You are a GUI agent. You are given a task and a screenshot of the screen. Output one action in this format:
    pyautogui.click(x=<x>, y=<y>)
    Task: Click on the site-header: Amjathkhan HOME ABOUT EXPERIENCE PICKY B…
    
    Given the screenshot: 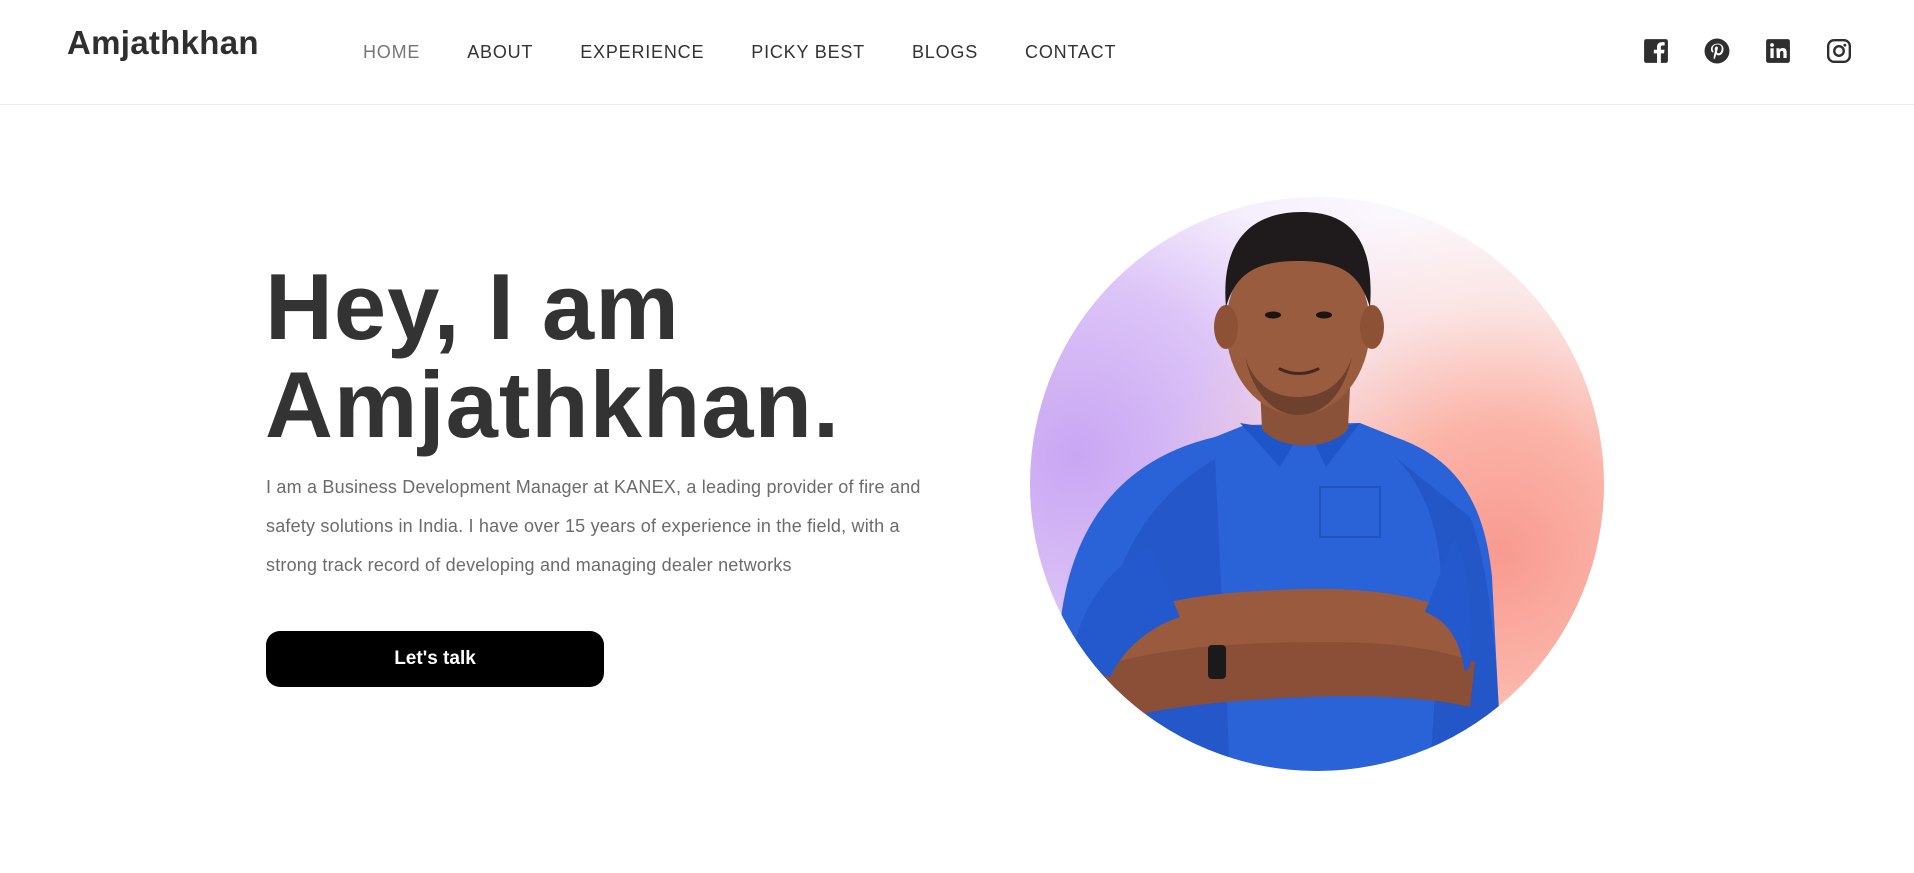 What is the action you would take?
    pyautogui.click(x=957, y=52)
    